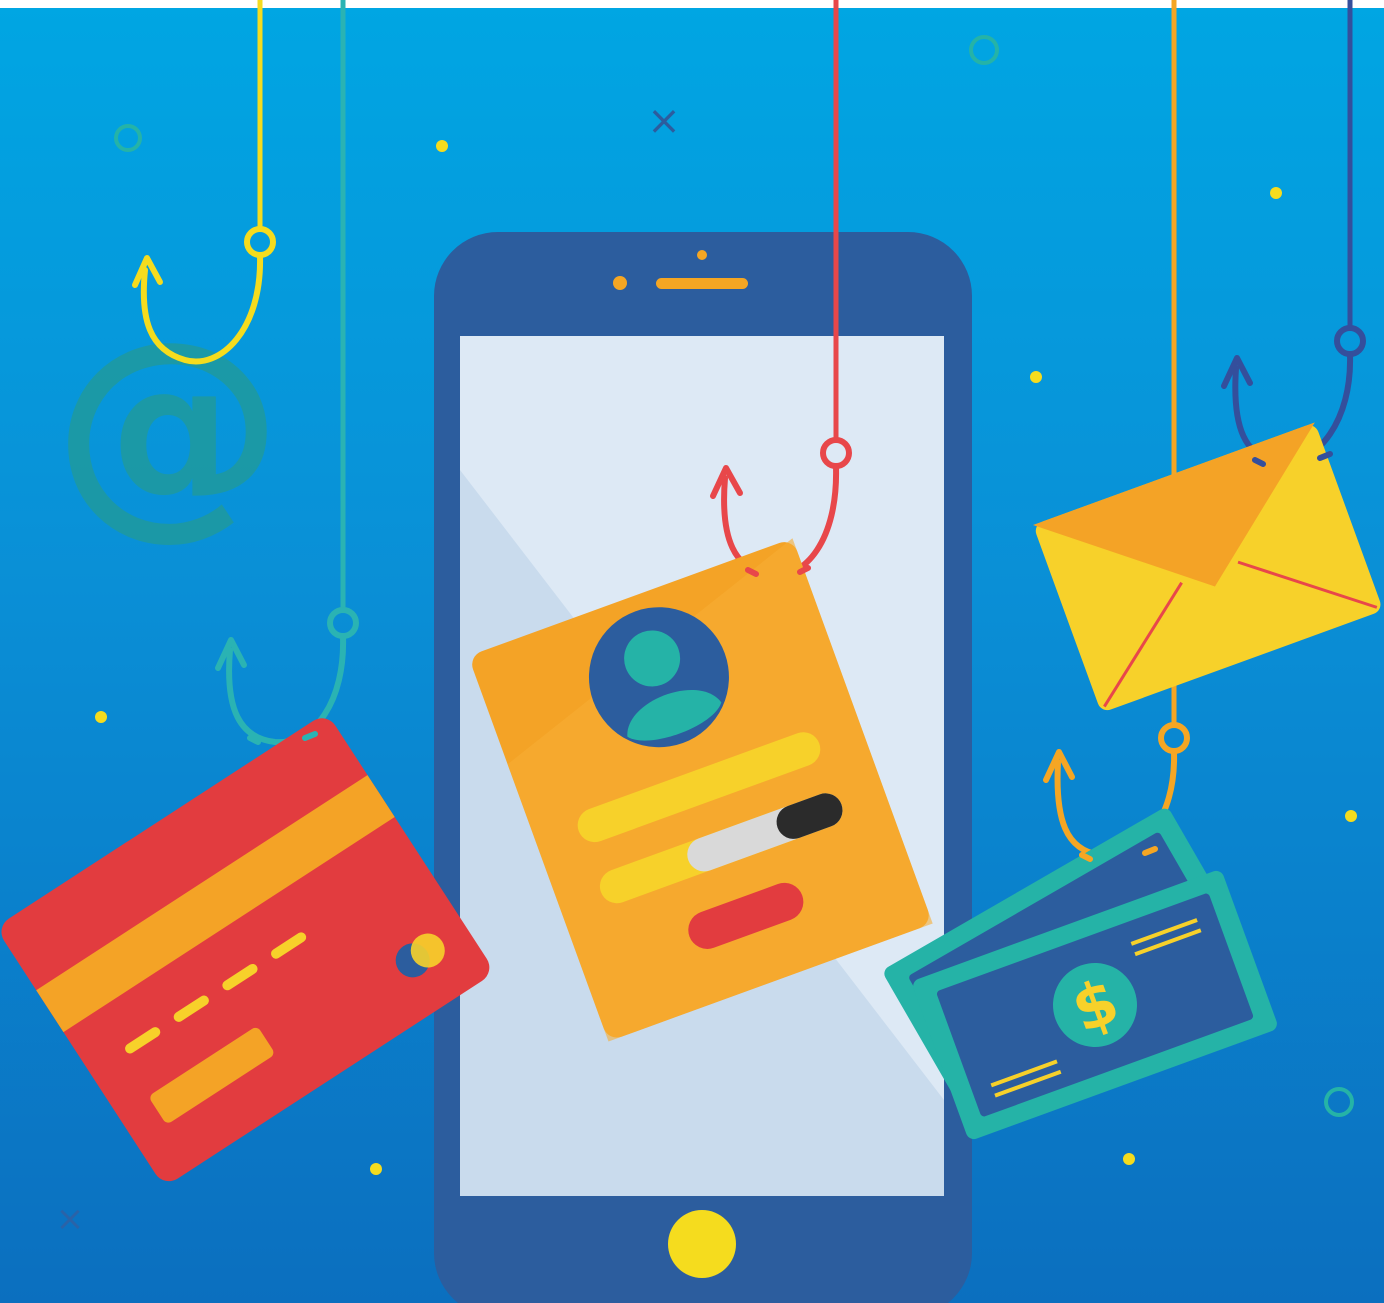 Image resolution: width=1384 pixels, height=1303 pixels. I want to click on phone-home-button, so click(702, 1244).